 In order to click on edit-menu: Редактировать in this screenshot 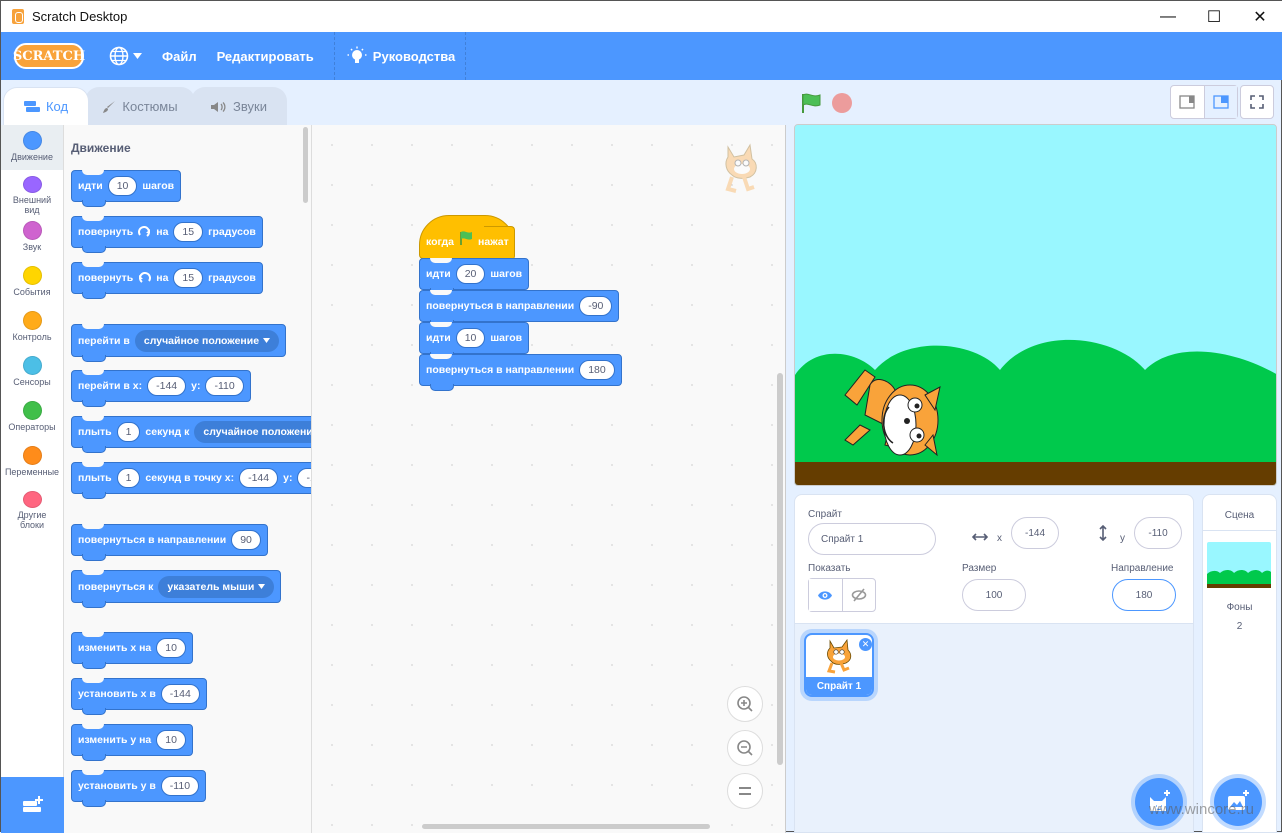, I will do `click(270, 56)`.